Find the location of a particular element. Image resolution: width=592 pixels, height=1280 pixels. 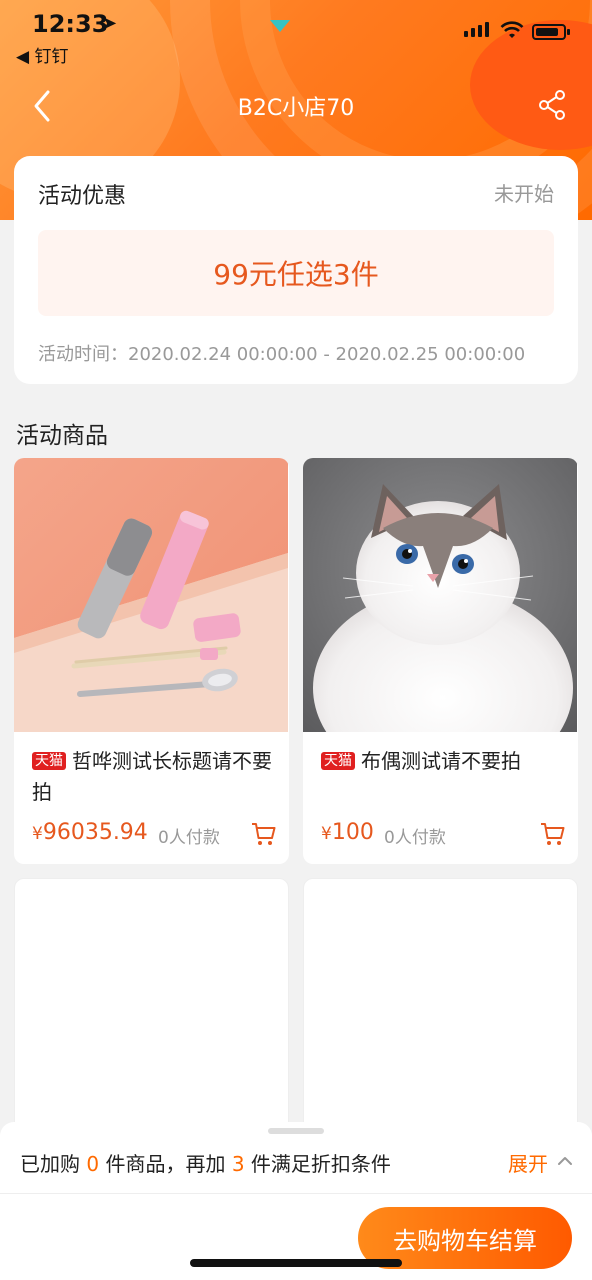

product-name-text: 布偶测试请不要拍 is located at coordinates (441, 761).